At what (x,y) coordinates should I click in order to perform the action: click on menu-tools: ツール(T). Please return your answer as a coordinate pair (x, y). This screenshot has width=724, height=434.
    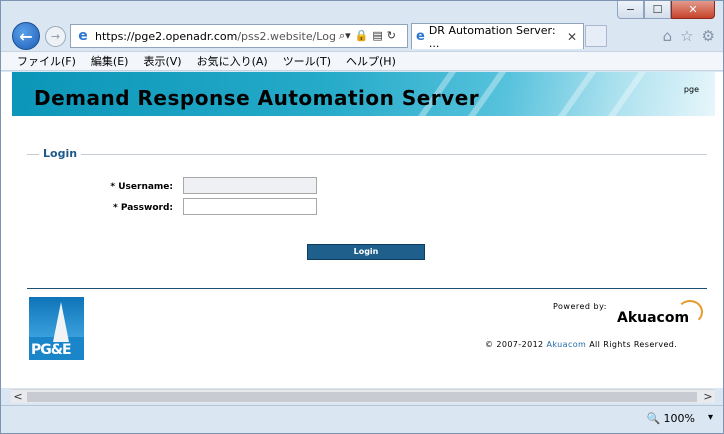
    Looking at the image, I should click on (307, 61).